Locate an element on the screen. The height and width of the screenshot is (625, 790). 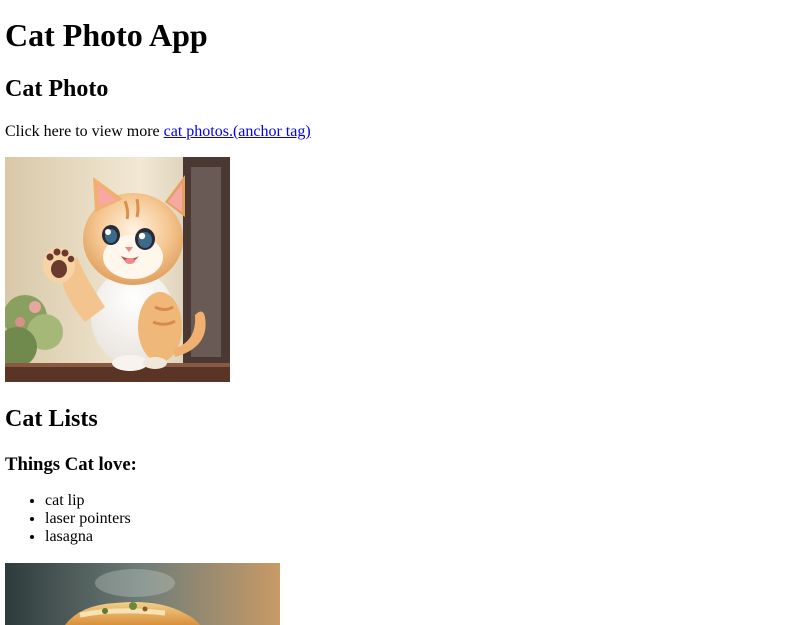
page-title: Cat Photo App is located at coordinates (106, 35).